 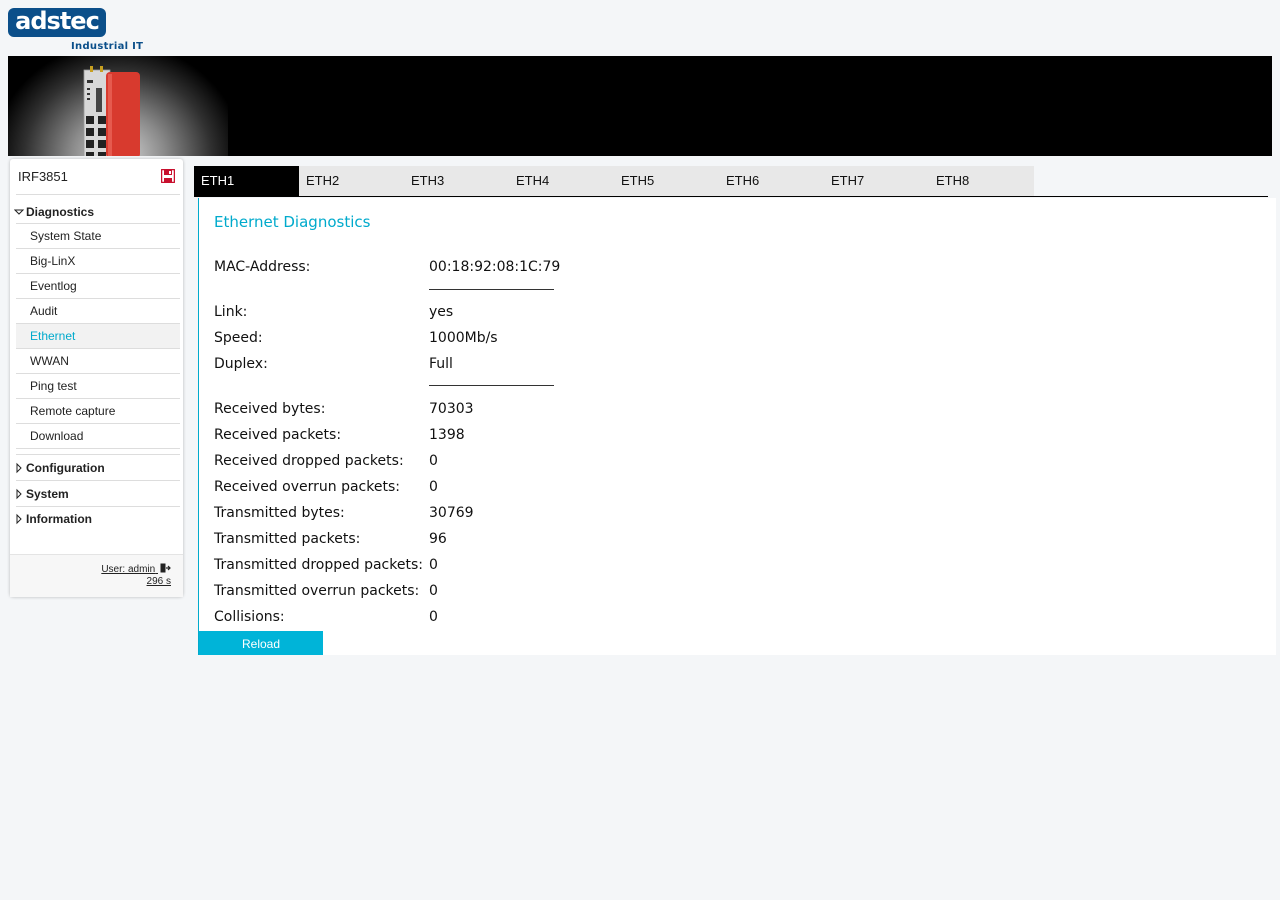 I want to click on tab-eth2: ETH2, so click(x=351, y=181).